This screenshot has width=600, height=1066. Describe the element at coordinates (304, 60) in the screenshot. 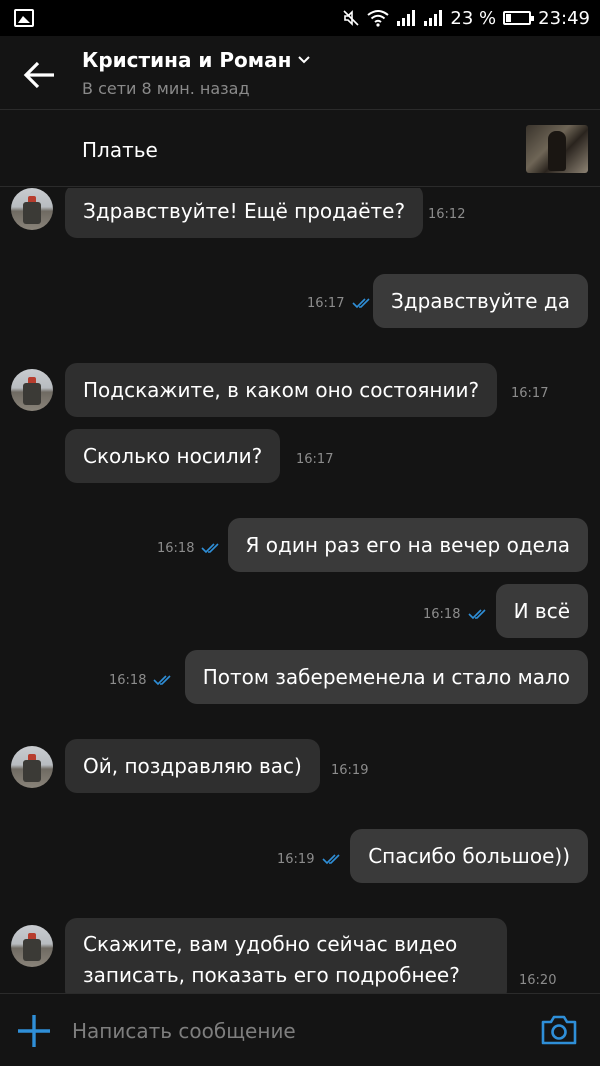

I see `chevron-down-icon` at that location.